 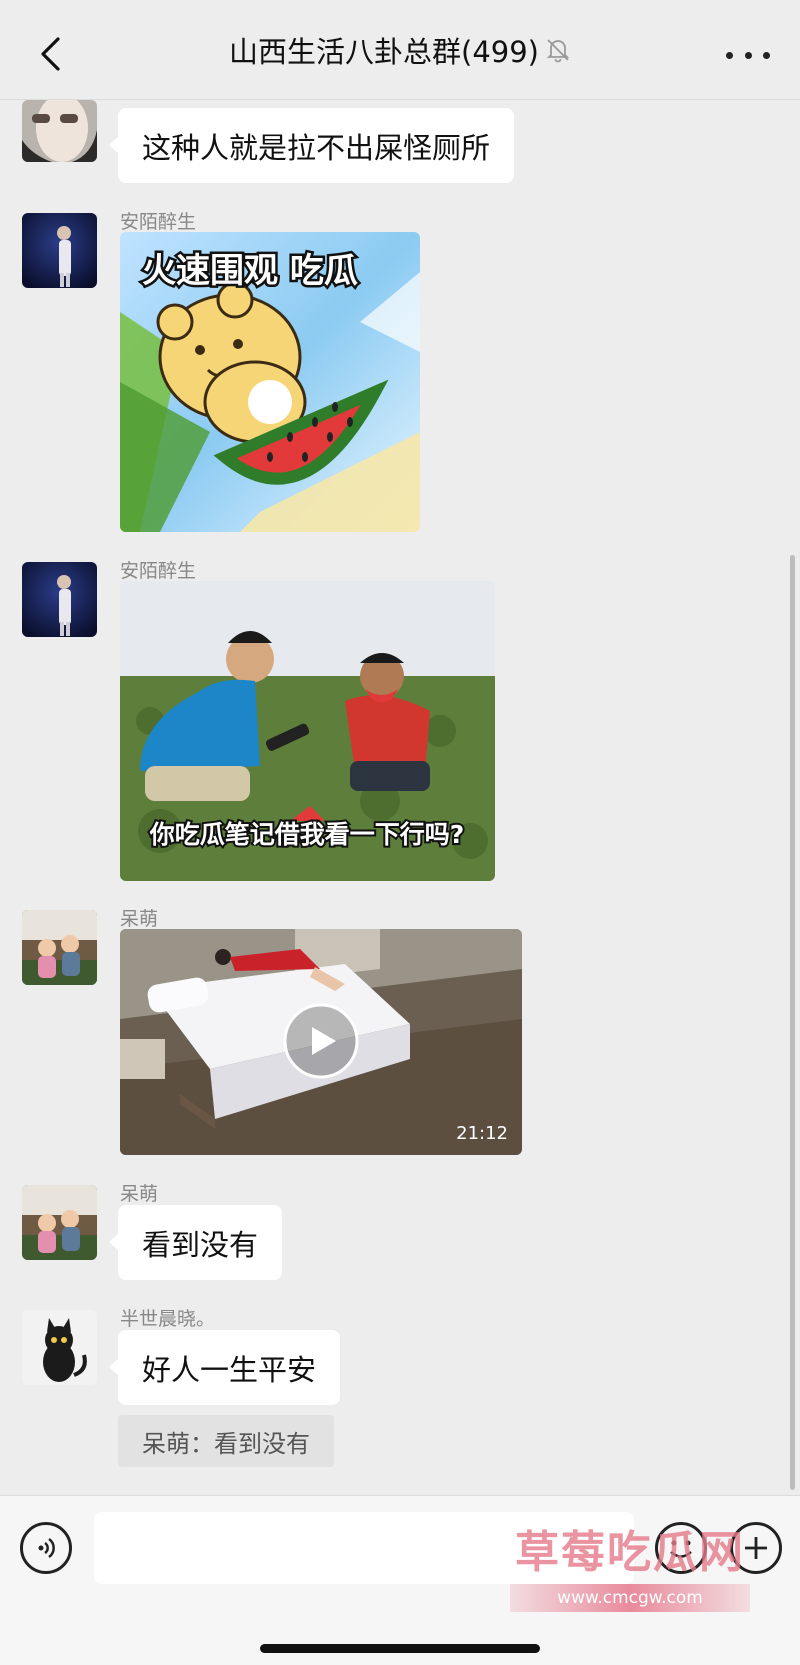 I want to click on quoted-reply: 呆萌：看到没有, so click(x=226, y=1441).